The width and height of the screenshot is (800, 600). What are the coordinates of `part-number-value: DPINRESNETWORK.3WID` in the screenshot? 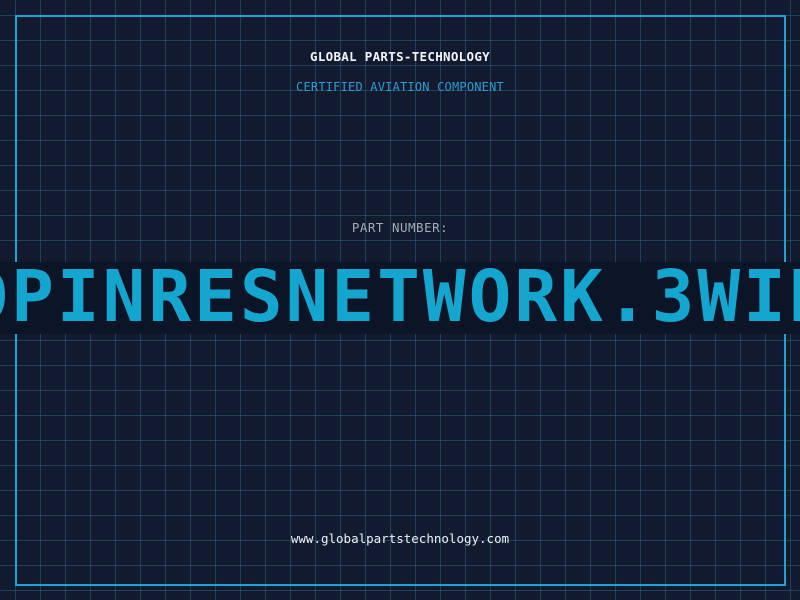 It's located at (400, 298).